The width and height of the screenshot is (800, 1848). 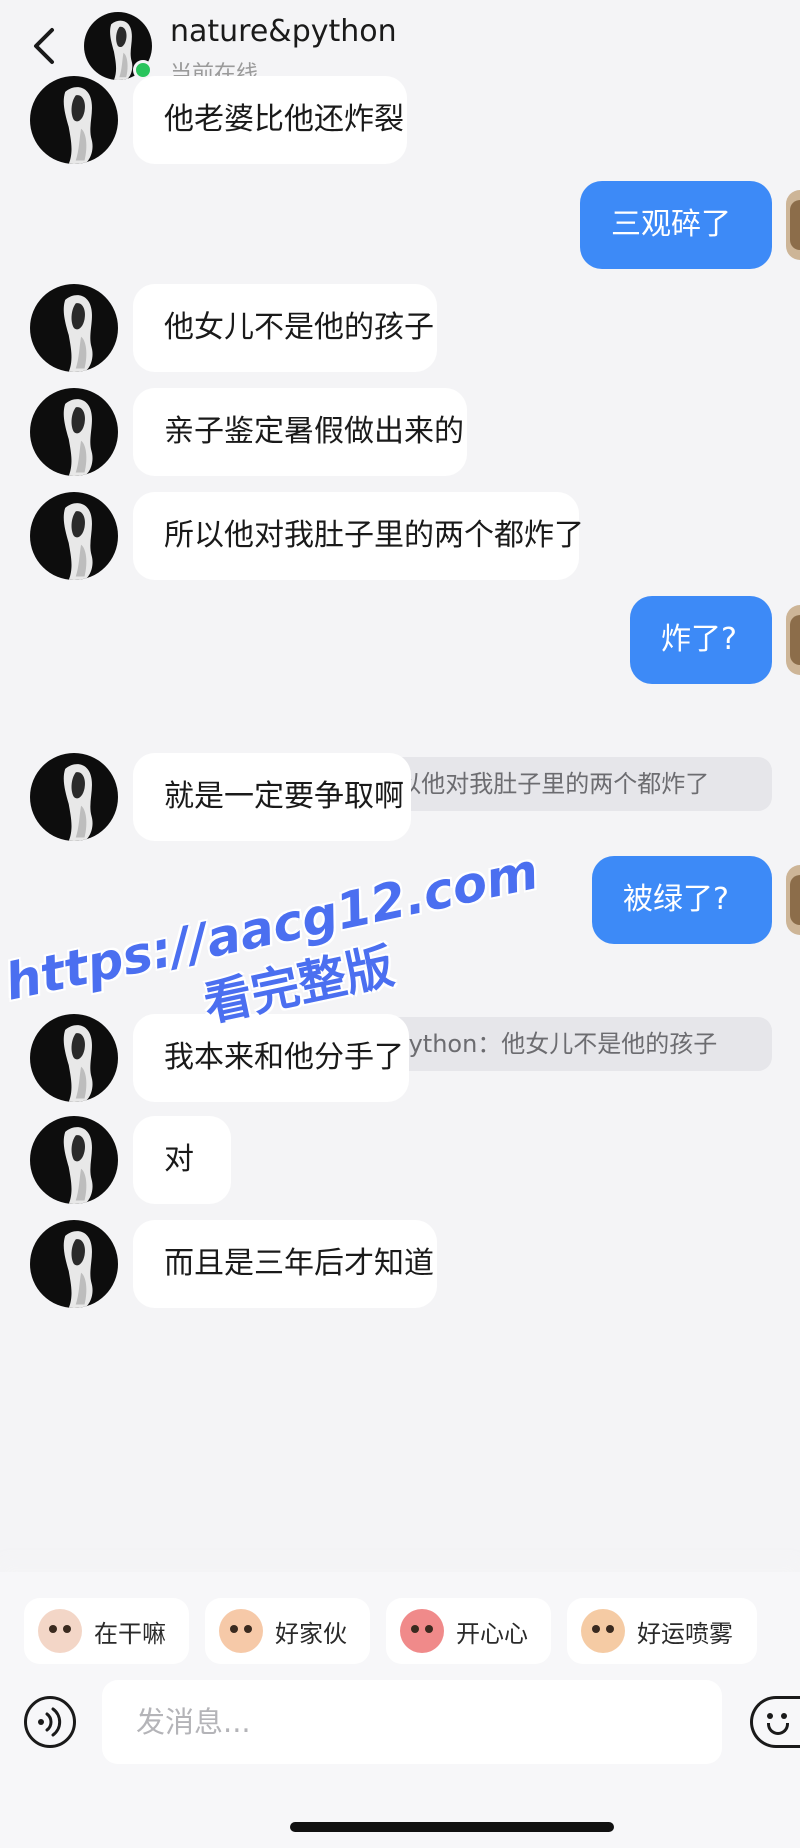 I want to click on sticker-suggestion-row: 在干嘛 好家伙 开心心 好运喷雾, so click(x=400, y=1631).